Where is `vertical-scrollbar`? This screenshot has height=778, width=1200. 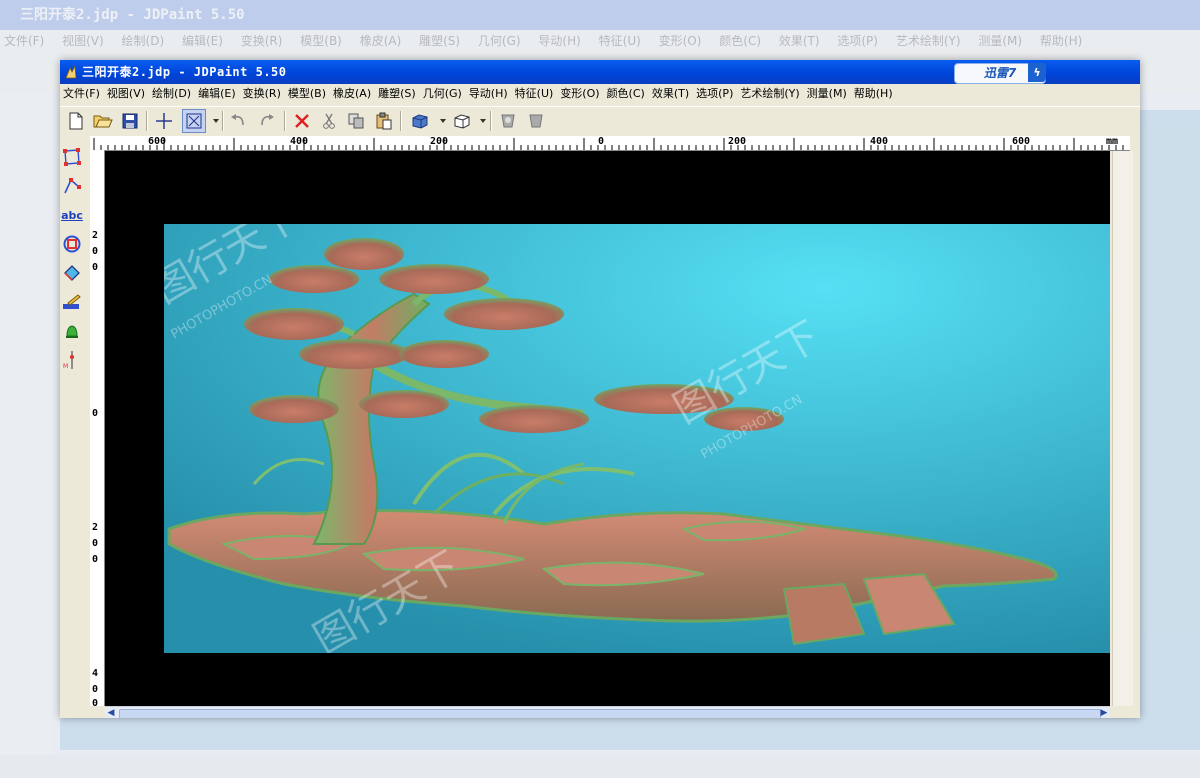
vertical-scrollbar is located at coordinates (1122, 428).